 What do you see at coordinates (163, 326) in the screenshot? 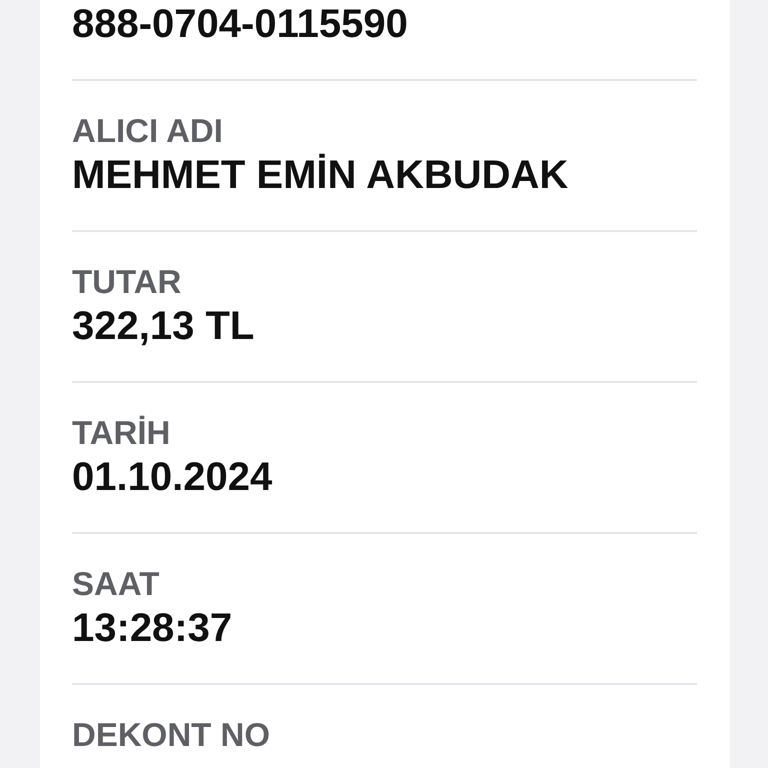
I see `field-value: 322,13 TL` at bounding box center [163, 326].